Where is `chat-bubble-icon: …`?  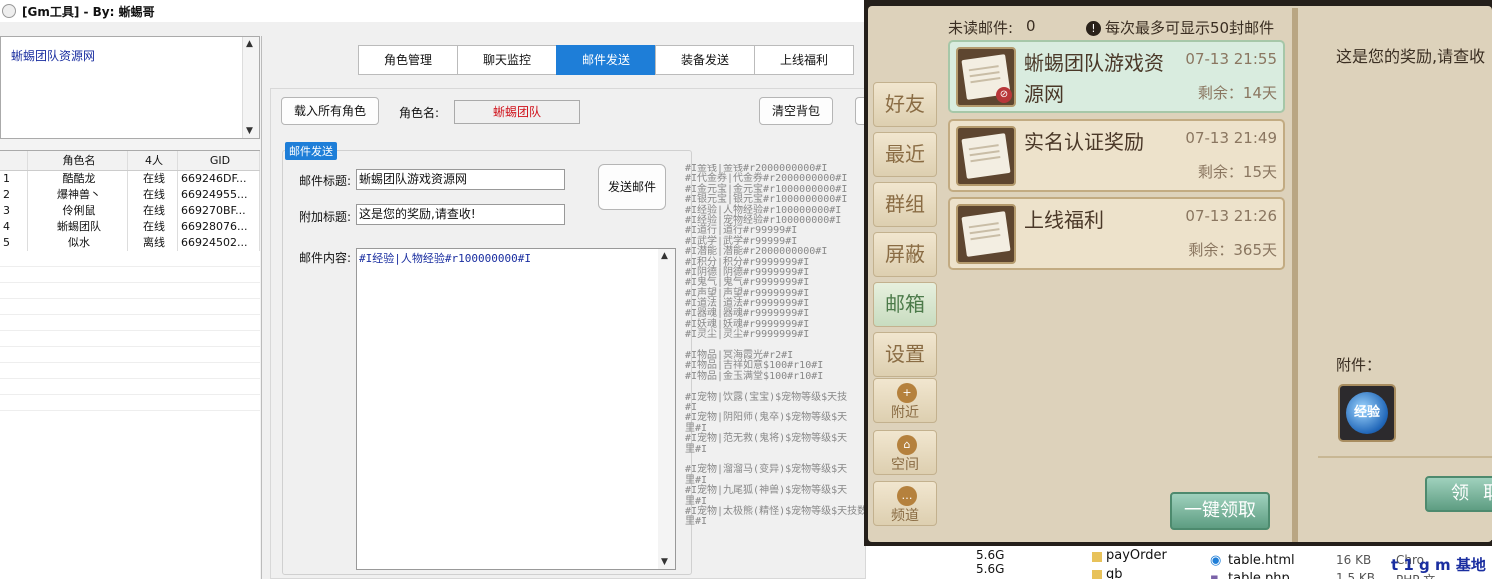 chat-bubble-icon: … is located at coordinates (907, 496).